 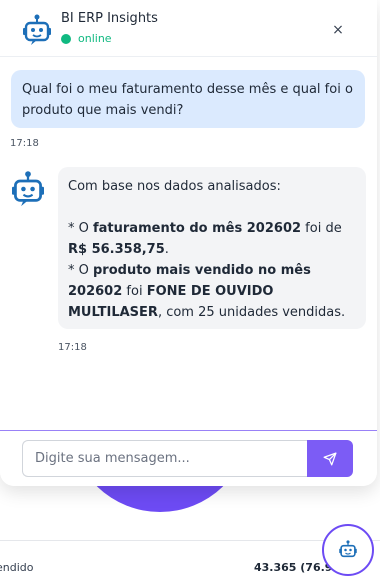 I want to click on message-composer, so click(x=188, y=458).